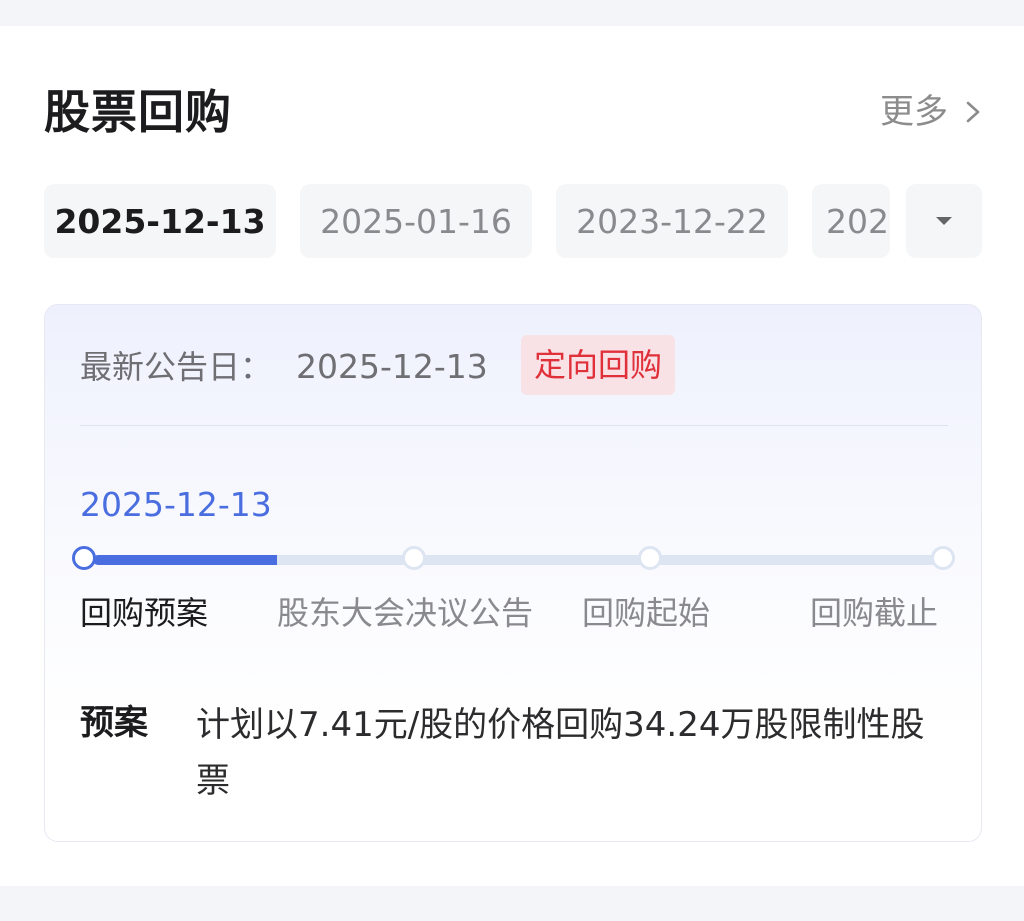  What do you see at coordinates (914, 112) in the screenshot?
I see `more-label: 更多` at bounding box center [914, 112].